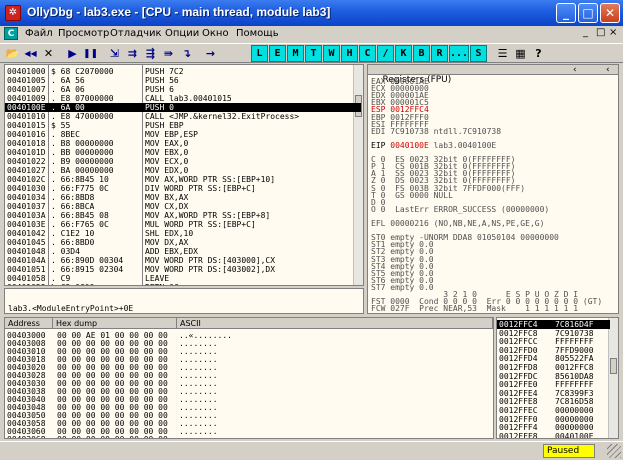 Image resolution: width=623 pixels, height=460 pixels. What do you see at coordinates (200, 188) in the screenshot?
I see `disasm-asm: DIV WORD PTR SS:[EBP+C]` at bounding box center [200, 188].